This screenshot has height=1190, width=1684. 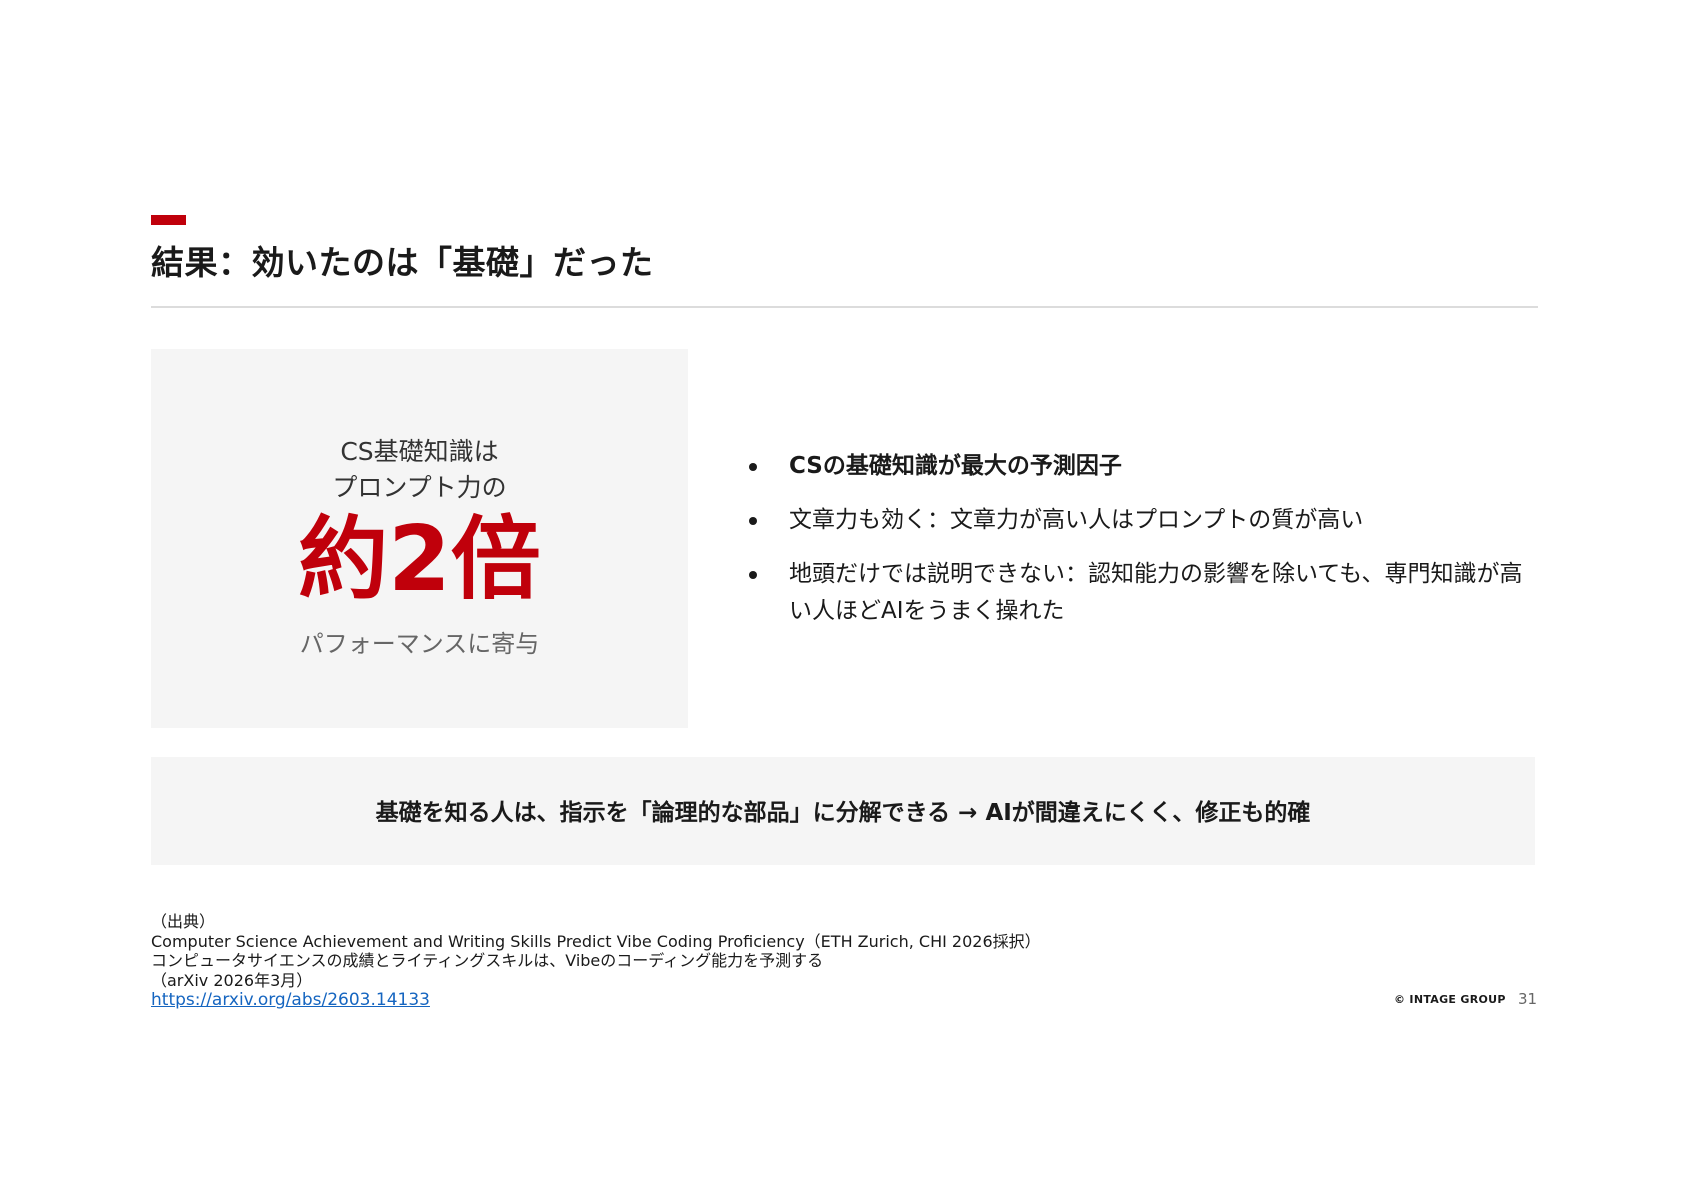 I want to click on list-item: CSの基礎知識が最大の予測因子, so click(x=1145, y=466).